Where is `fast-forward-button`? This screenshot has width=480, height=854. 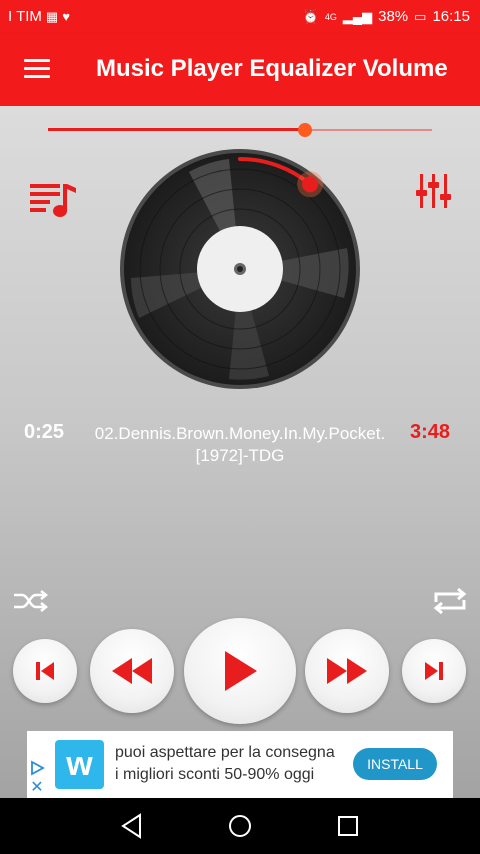 fast-forward-button is located at coordinates (347, 671).